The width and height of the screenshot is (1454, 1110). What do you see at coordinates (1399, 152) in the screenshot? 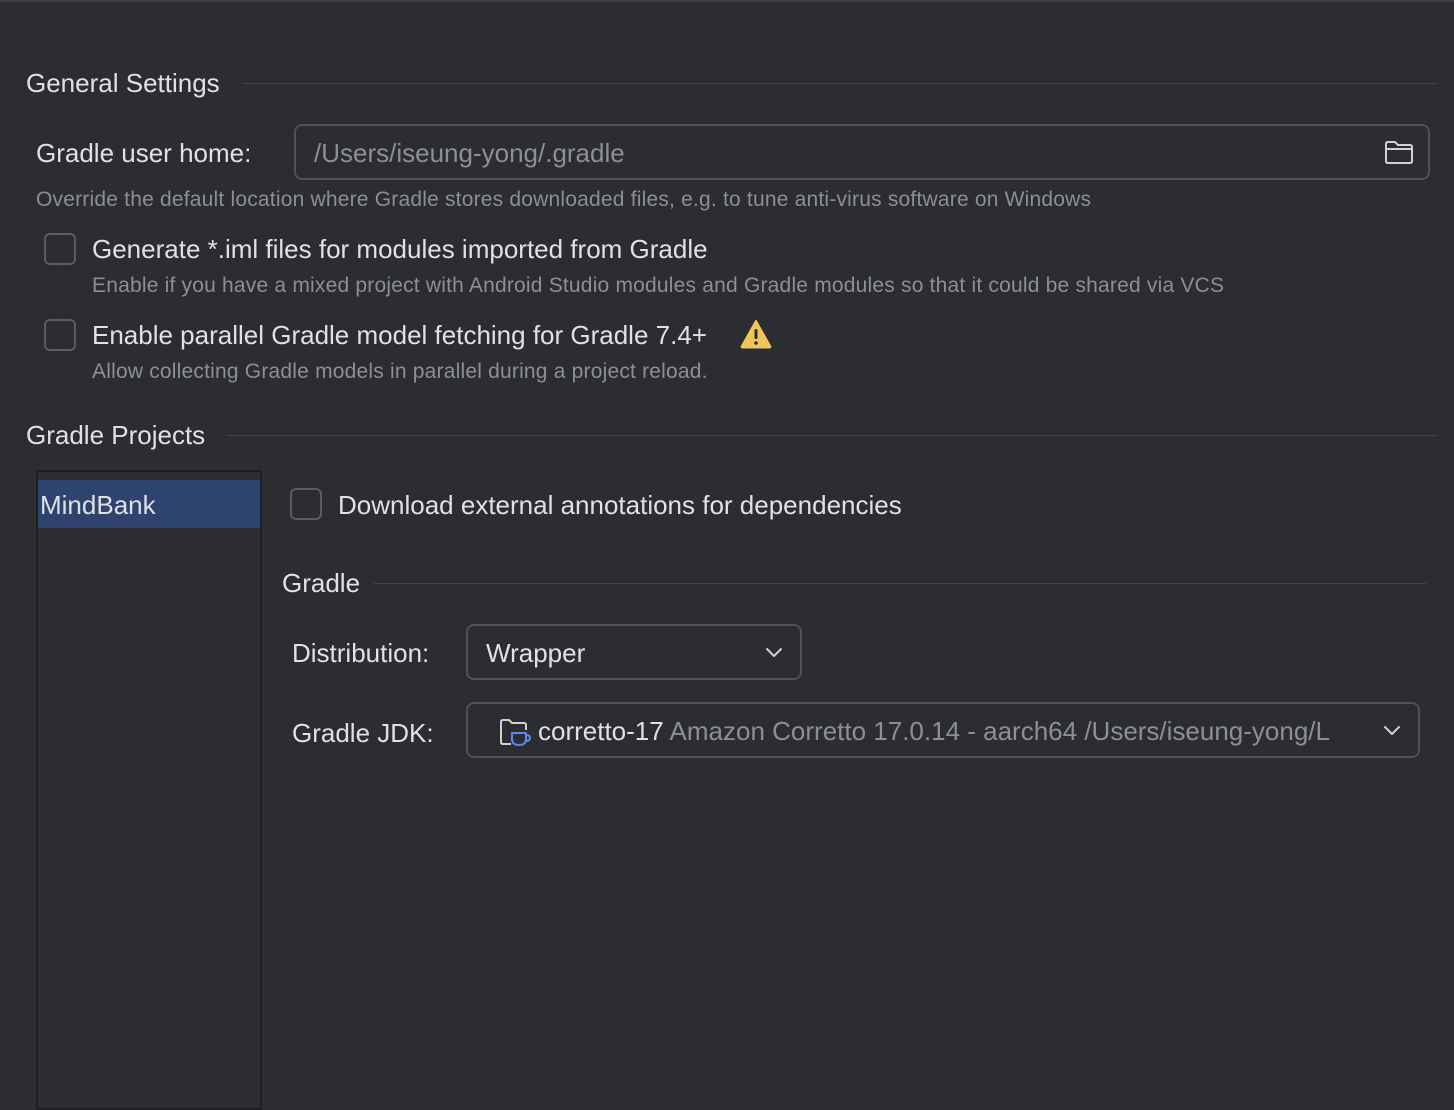
I see `folder-icon` at bounding box center [1399, 152].